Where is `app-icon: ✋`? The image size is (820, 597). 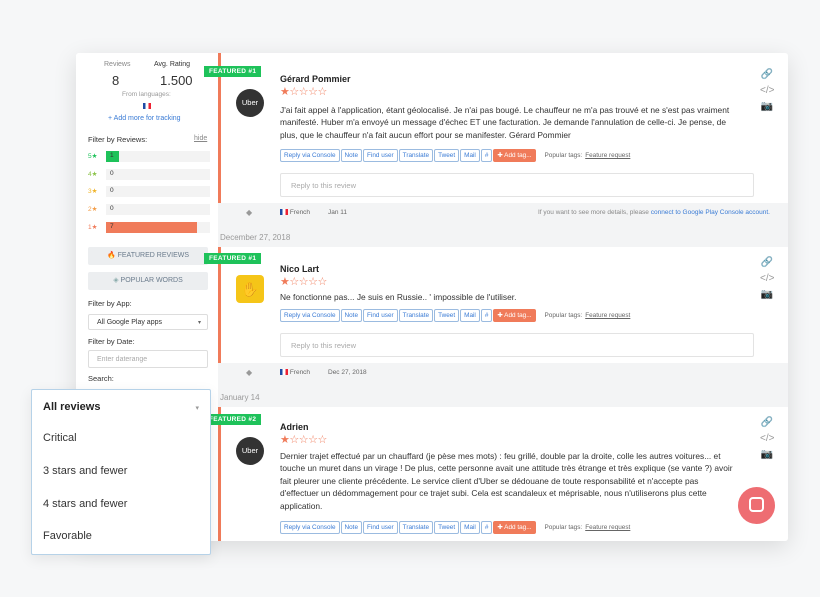
app-icon: ✋ is located at coordinates (250, 289).